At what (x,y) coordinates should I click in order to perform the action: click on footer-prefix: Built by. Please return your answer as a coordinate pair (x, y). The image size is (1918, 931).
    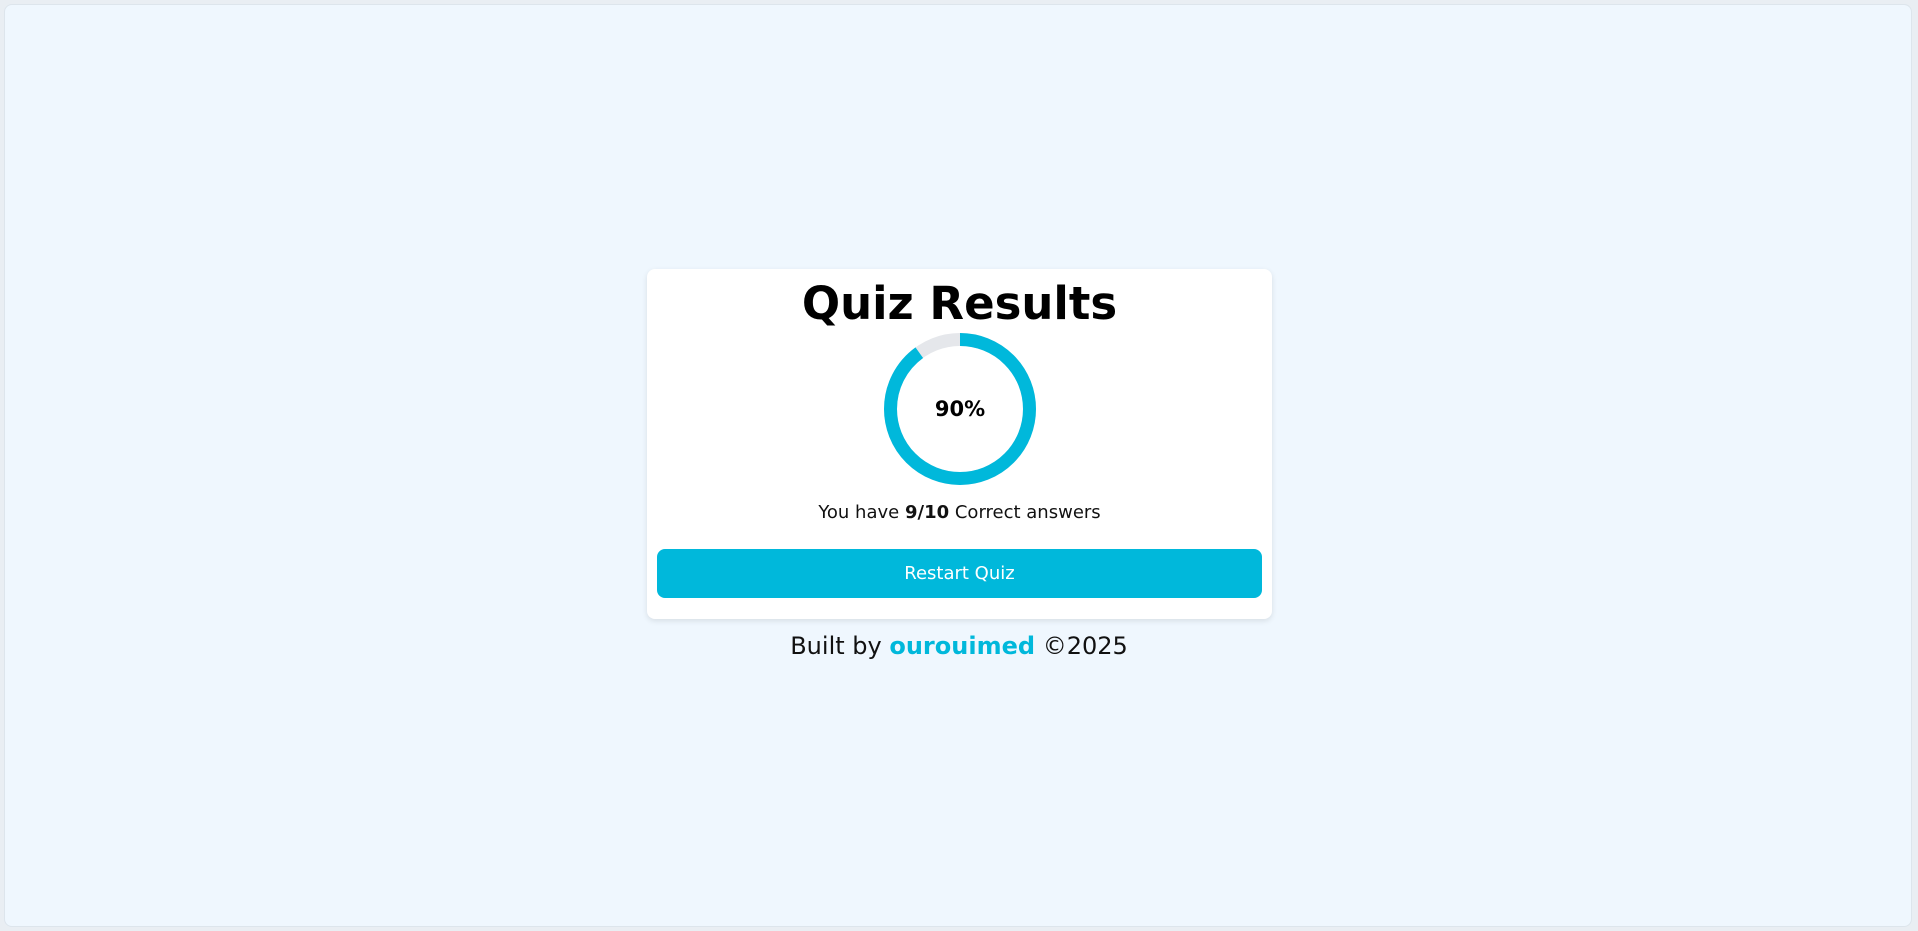
    Looking at the image, I should click on (836, 646).